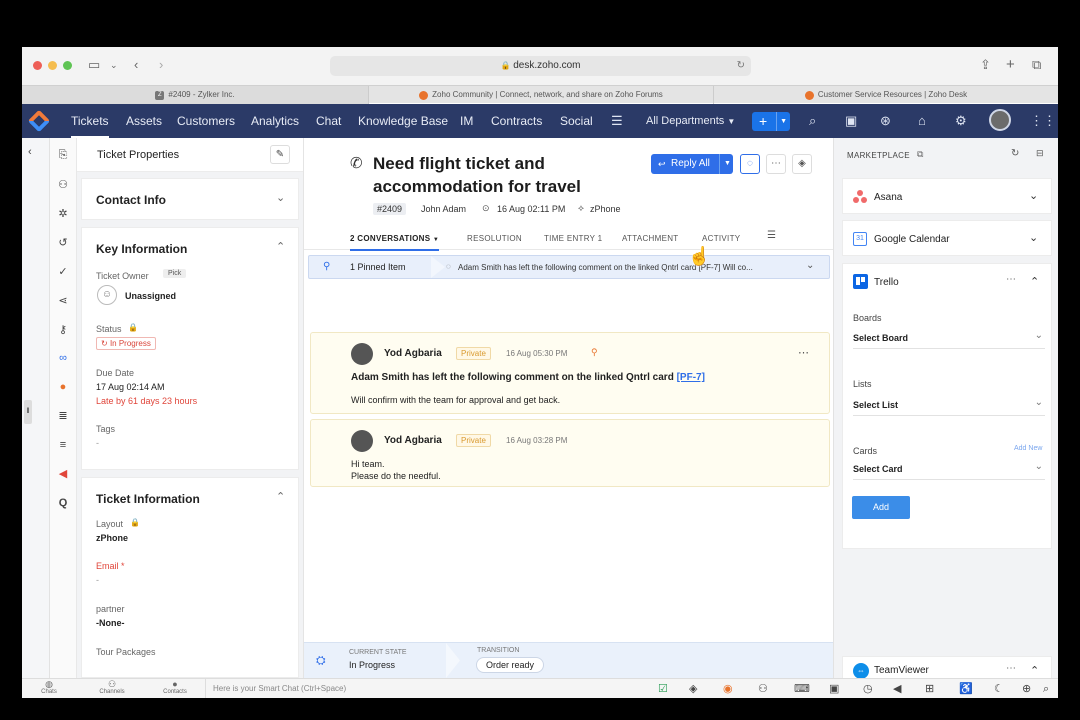  What do you see at coordinates (90, 121) in the screenshot?
I see `nav-tickets: Tickets` at bounding box center [90, 121].